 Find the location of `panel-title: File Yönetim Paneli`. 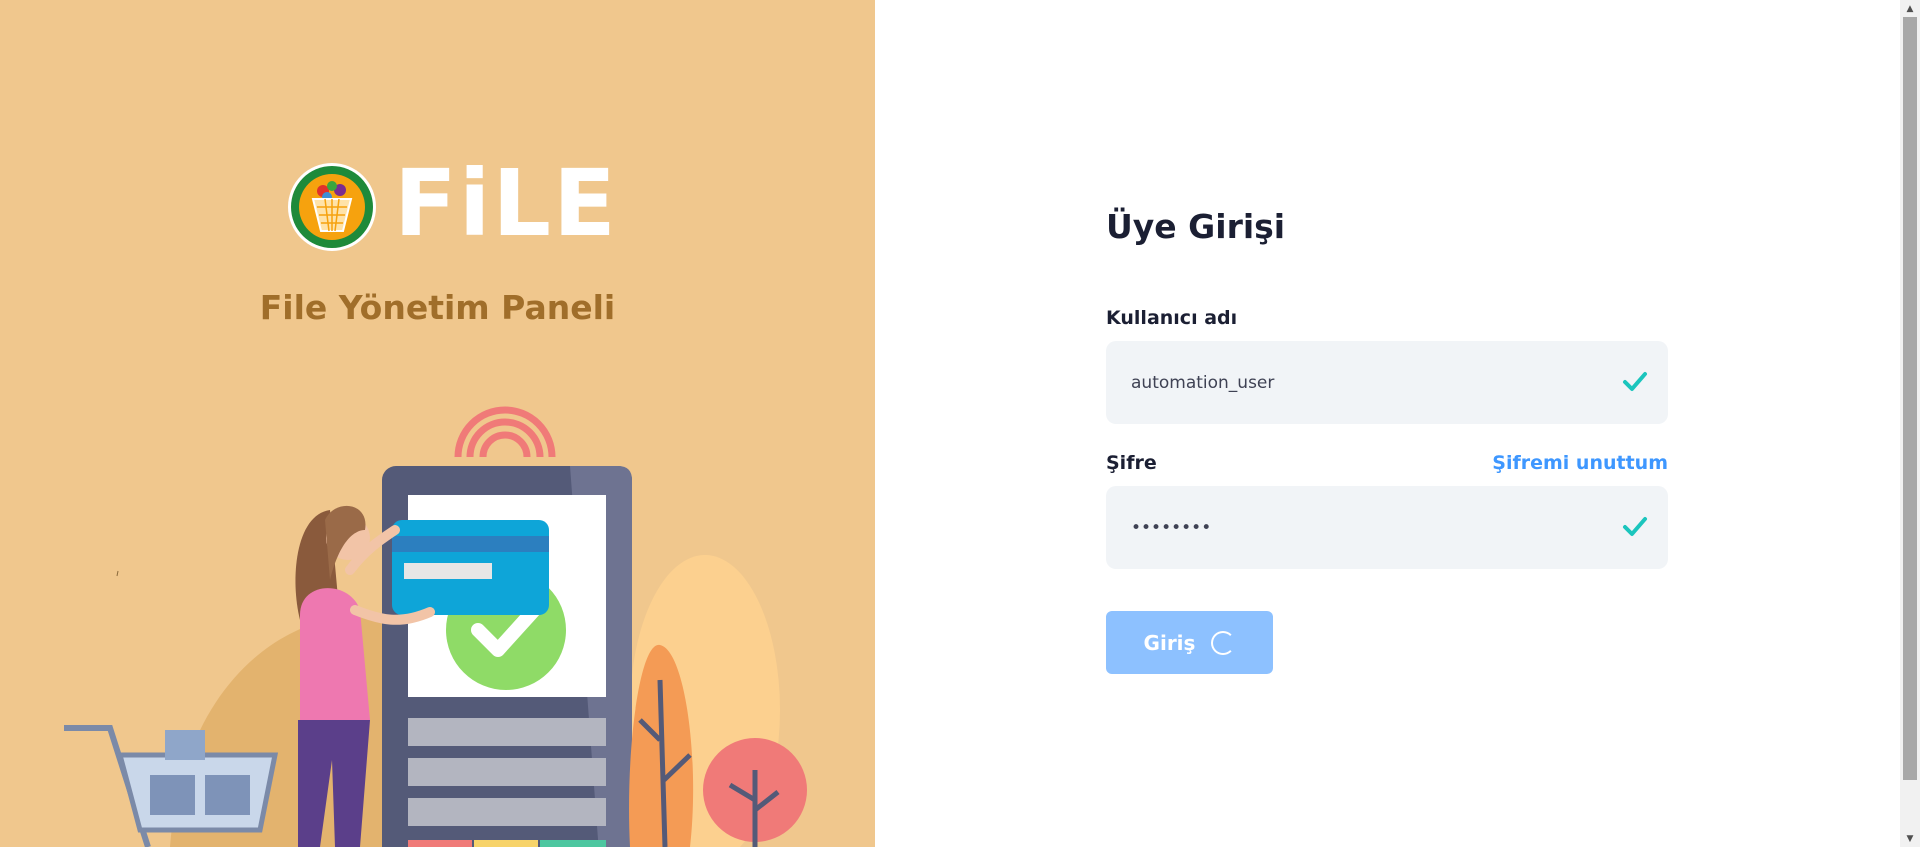

panel-title: File Yönetim Paneli is located at coordinates (437, 307).